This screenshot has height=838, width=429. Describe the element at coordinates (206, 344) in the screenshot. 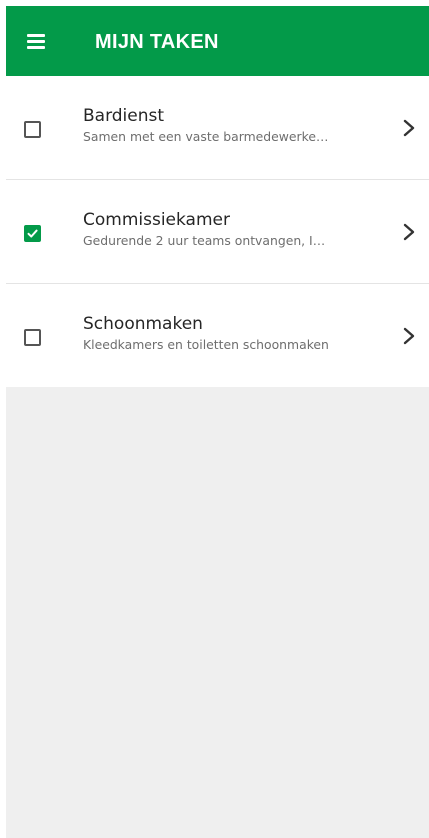

I see `task-description: Kleedkamers en toiletten schoonmaken` at that location.